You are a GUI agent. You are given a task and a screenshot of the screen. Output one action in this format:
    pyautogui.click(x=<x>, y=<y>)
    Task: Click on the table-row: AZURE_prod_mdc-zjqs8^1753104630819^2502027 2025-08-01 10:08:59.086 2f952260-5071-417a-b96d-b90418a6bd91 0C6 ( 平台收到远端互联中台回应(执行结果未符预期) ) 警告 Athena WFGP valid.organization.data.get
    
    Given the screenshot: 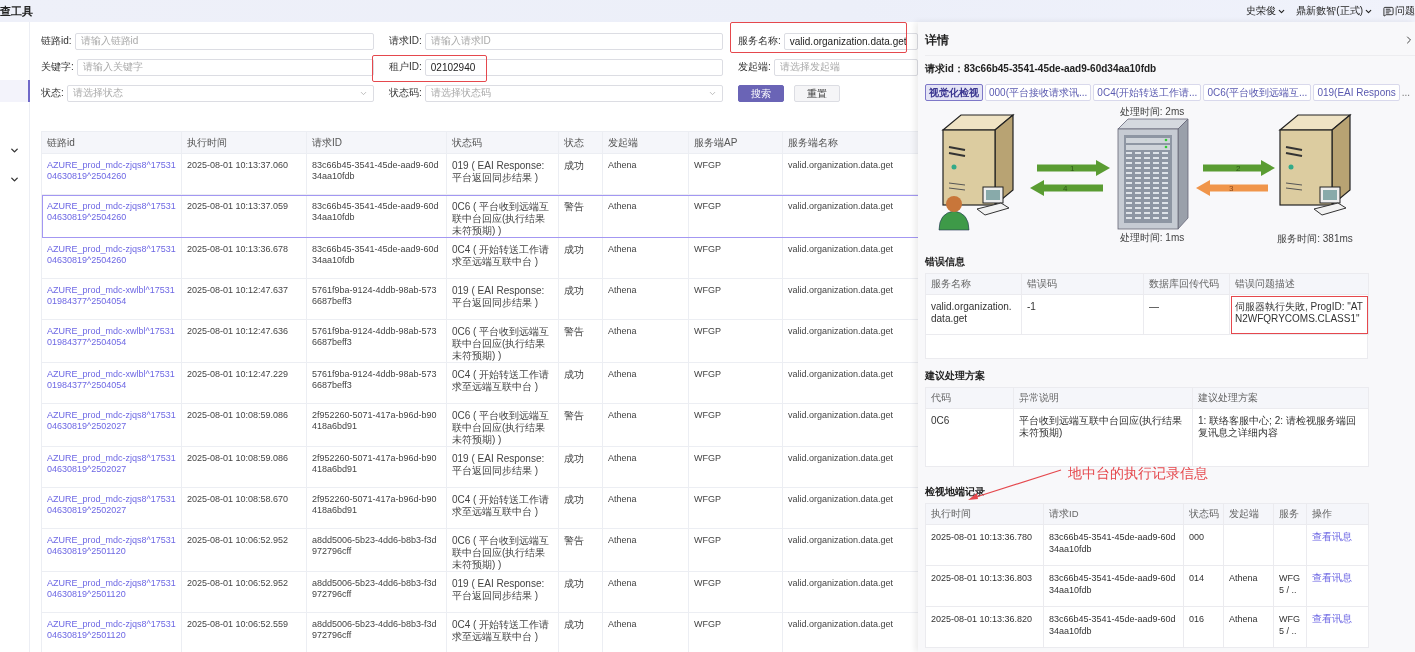 What is the action you would take?
    pyautogui.click(x=480, y=425)
    